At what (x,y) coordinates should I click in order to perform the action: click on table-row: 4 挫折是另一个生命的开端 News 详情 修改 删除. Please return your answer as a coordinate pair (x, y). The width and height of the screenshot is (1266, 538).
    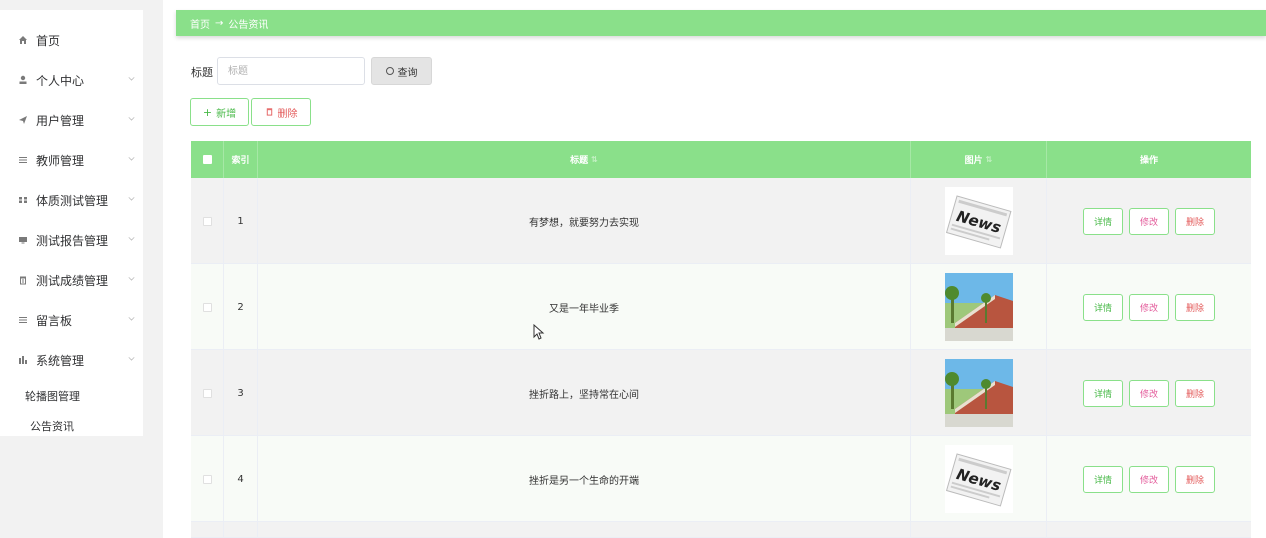
    Looking at the image, I should click on (721, 479).